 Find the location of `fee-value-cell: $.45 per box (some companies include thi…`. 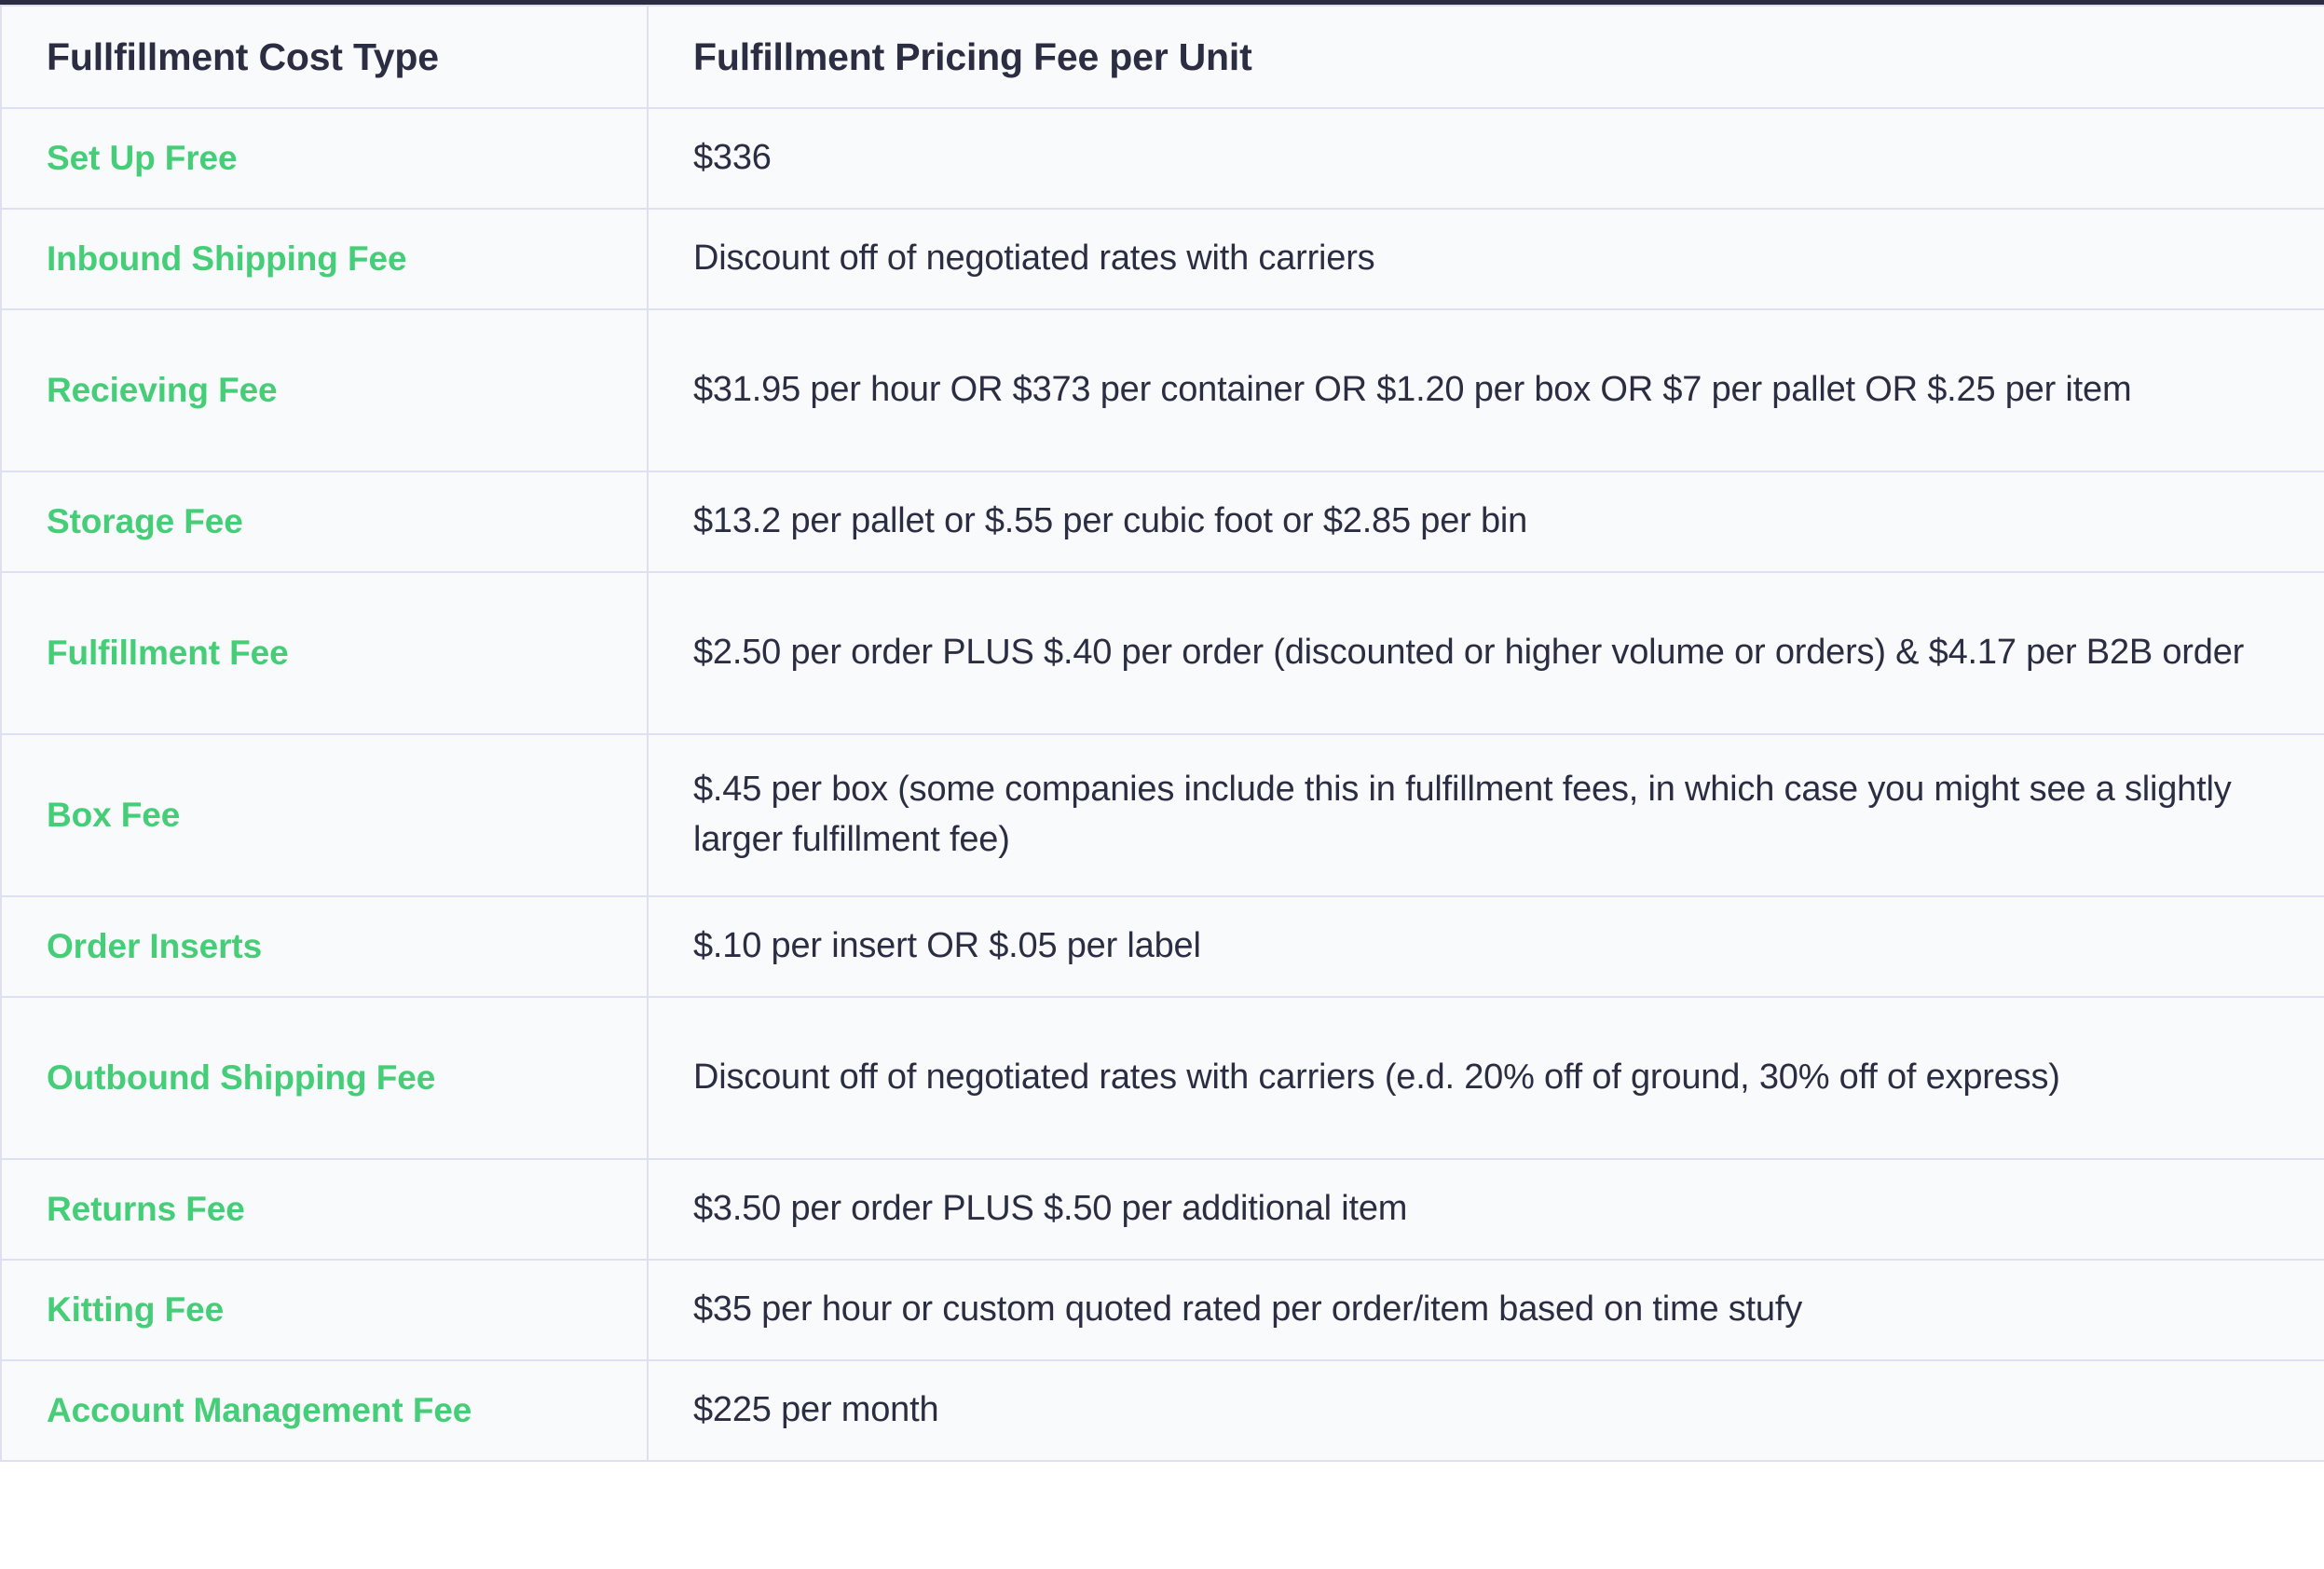

fee-value-cell: $.45 per box (some companies include thi… is located at coordinates (1485, 815).